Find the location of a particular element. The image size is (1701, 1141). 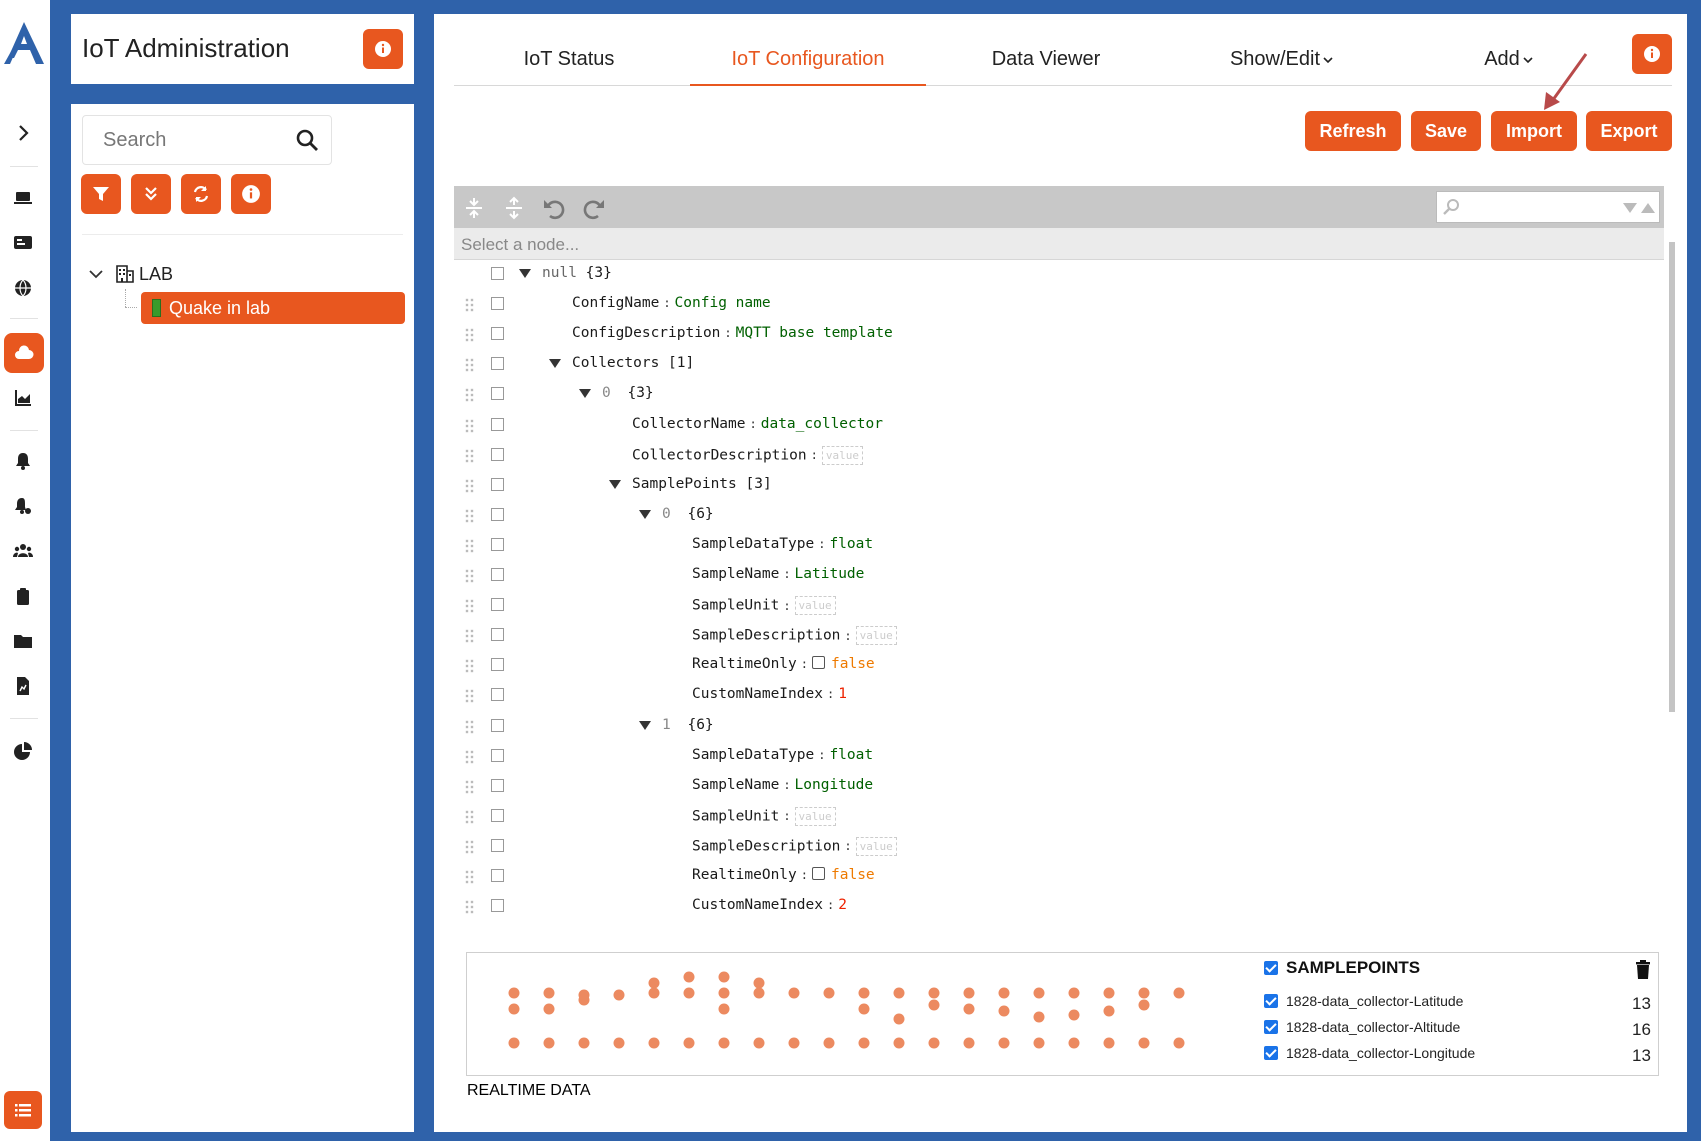

node-key: CollectorName is located at coordinates (689, 424).